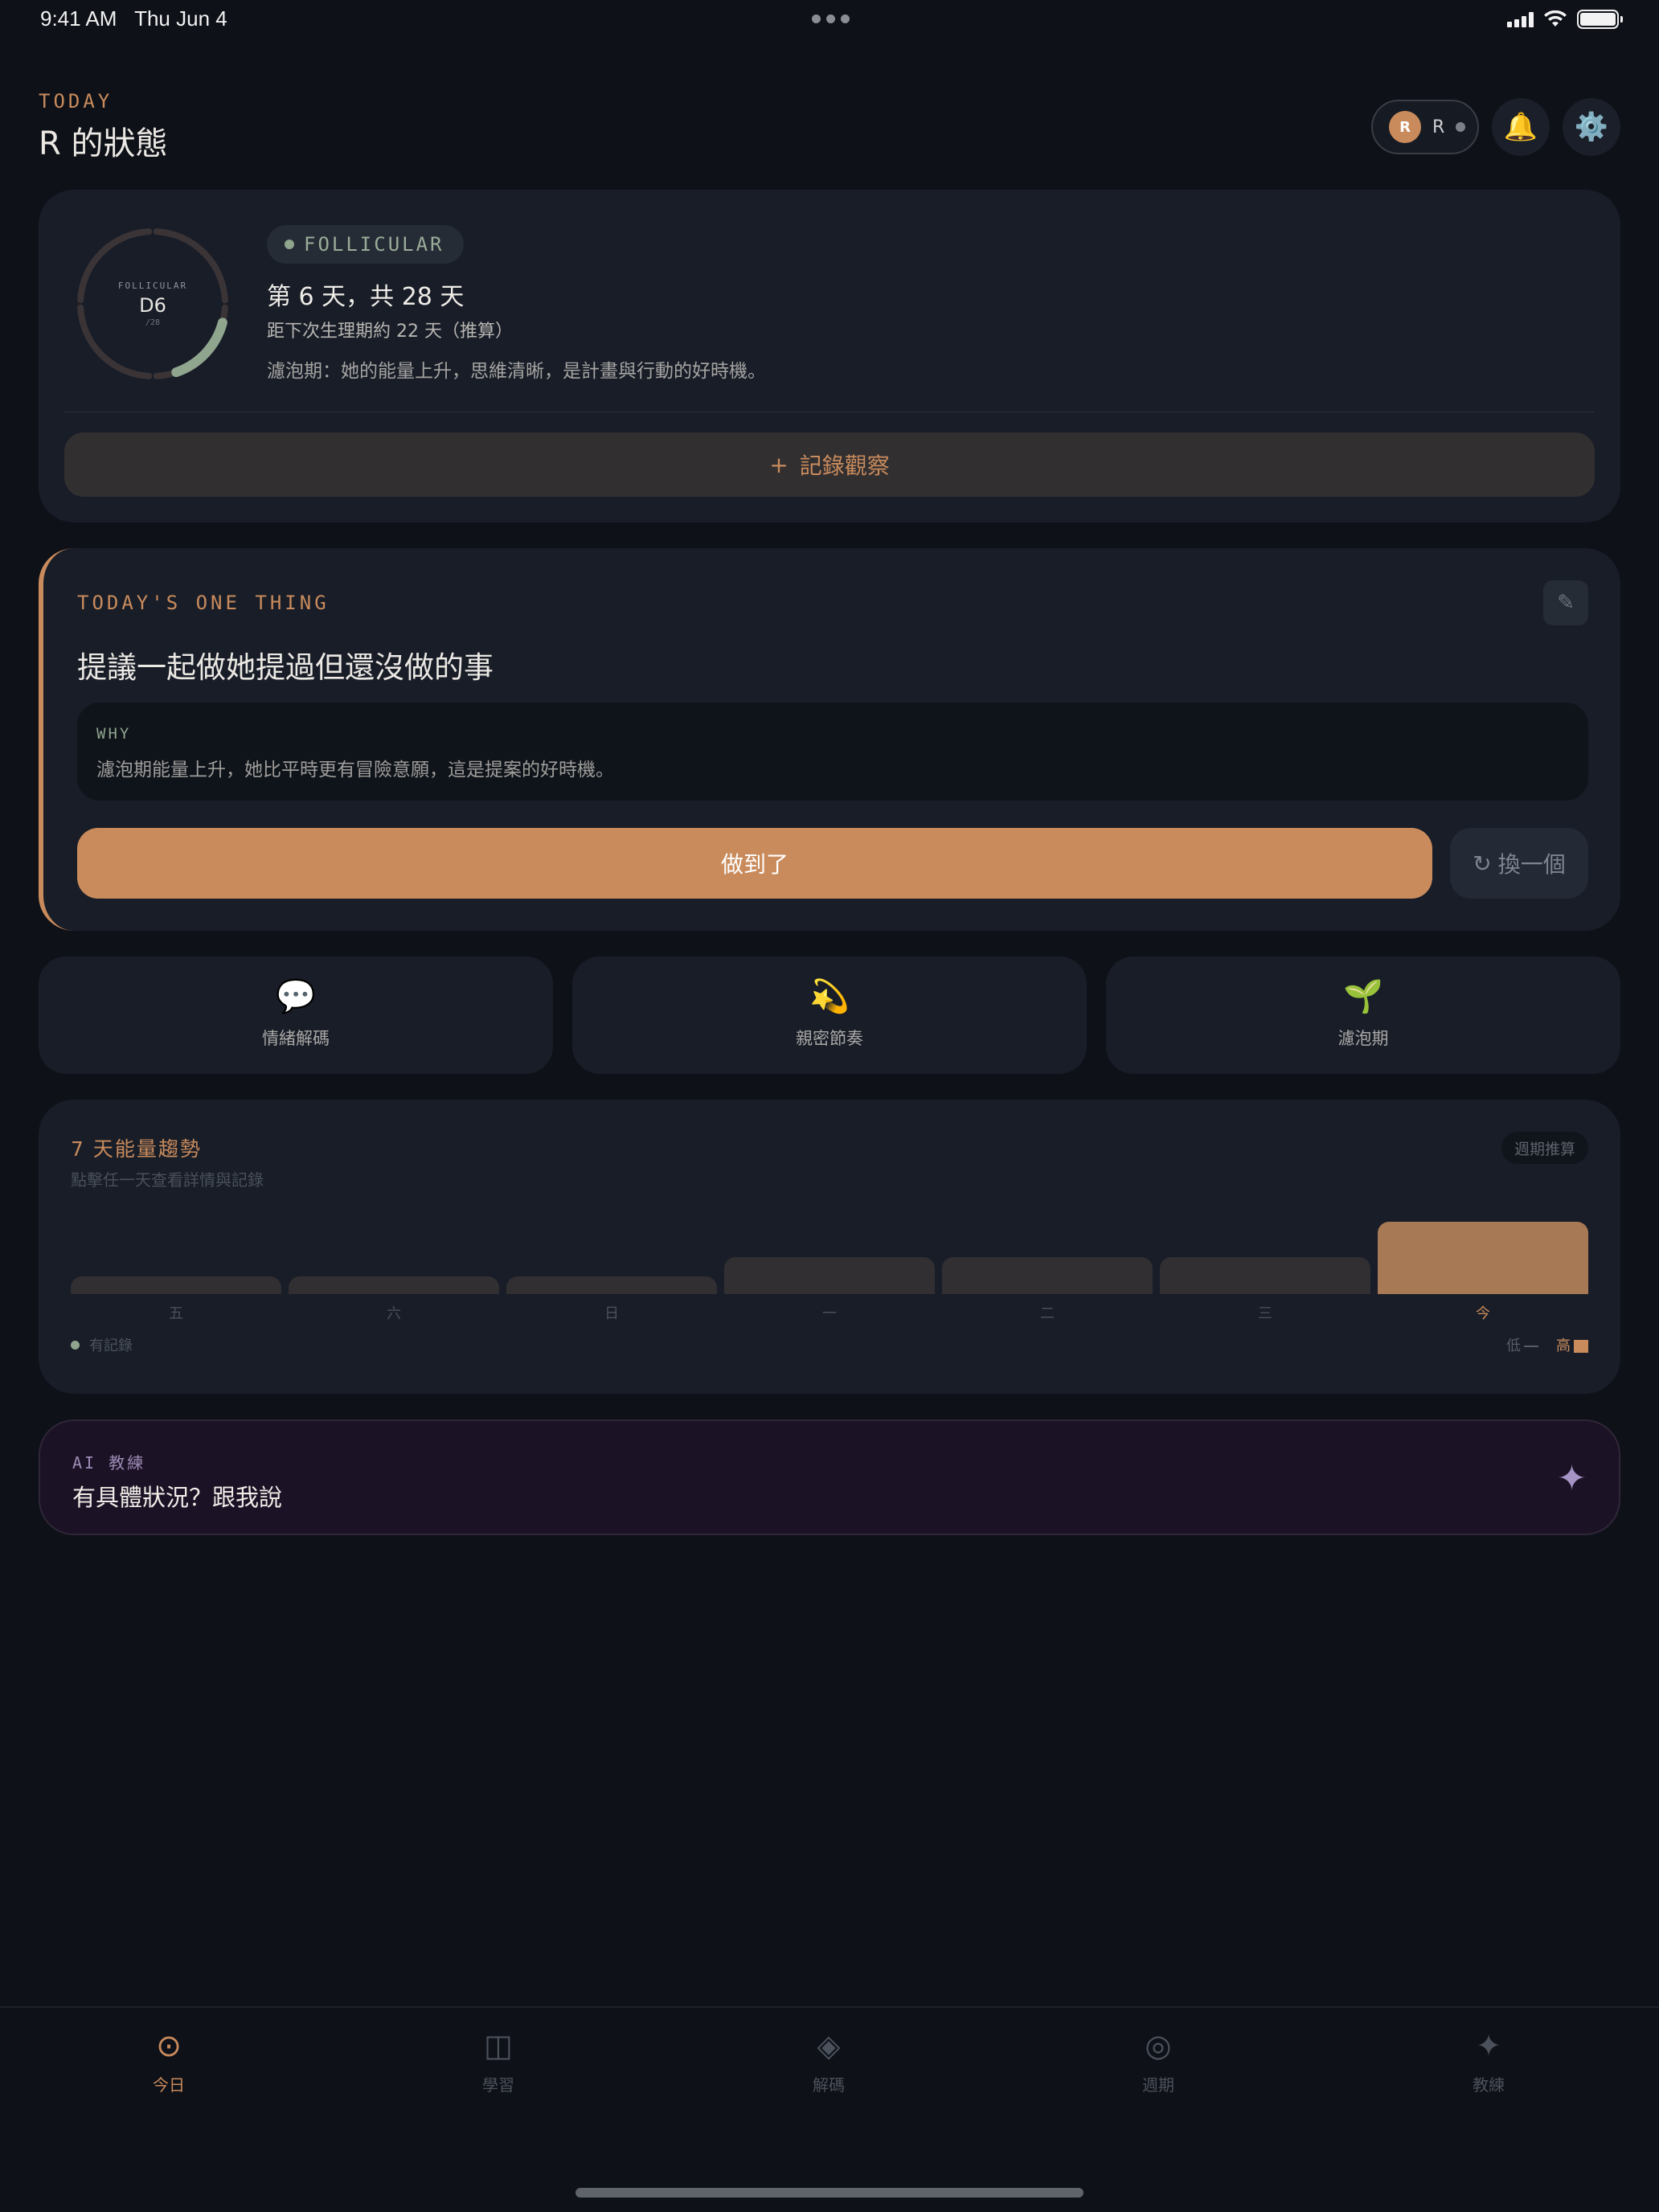 The height and width of the screenshot is (2212, 1659). I want to click on diamond-icon: ◈, so click(829, 2046).